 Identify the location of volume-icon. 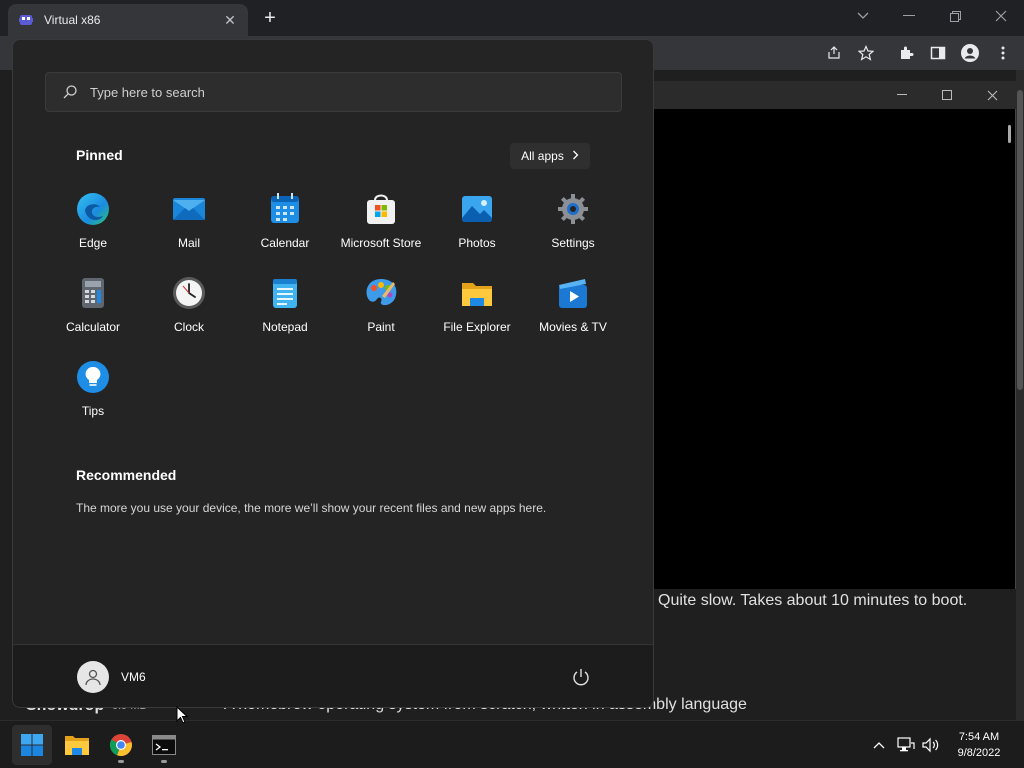
(931, 745).